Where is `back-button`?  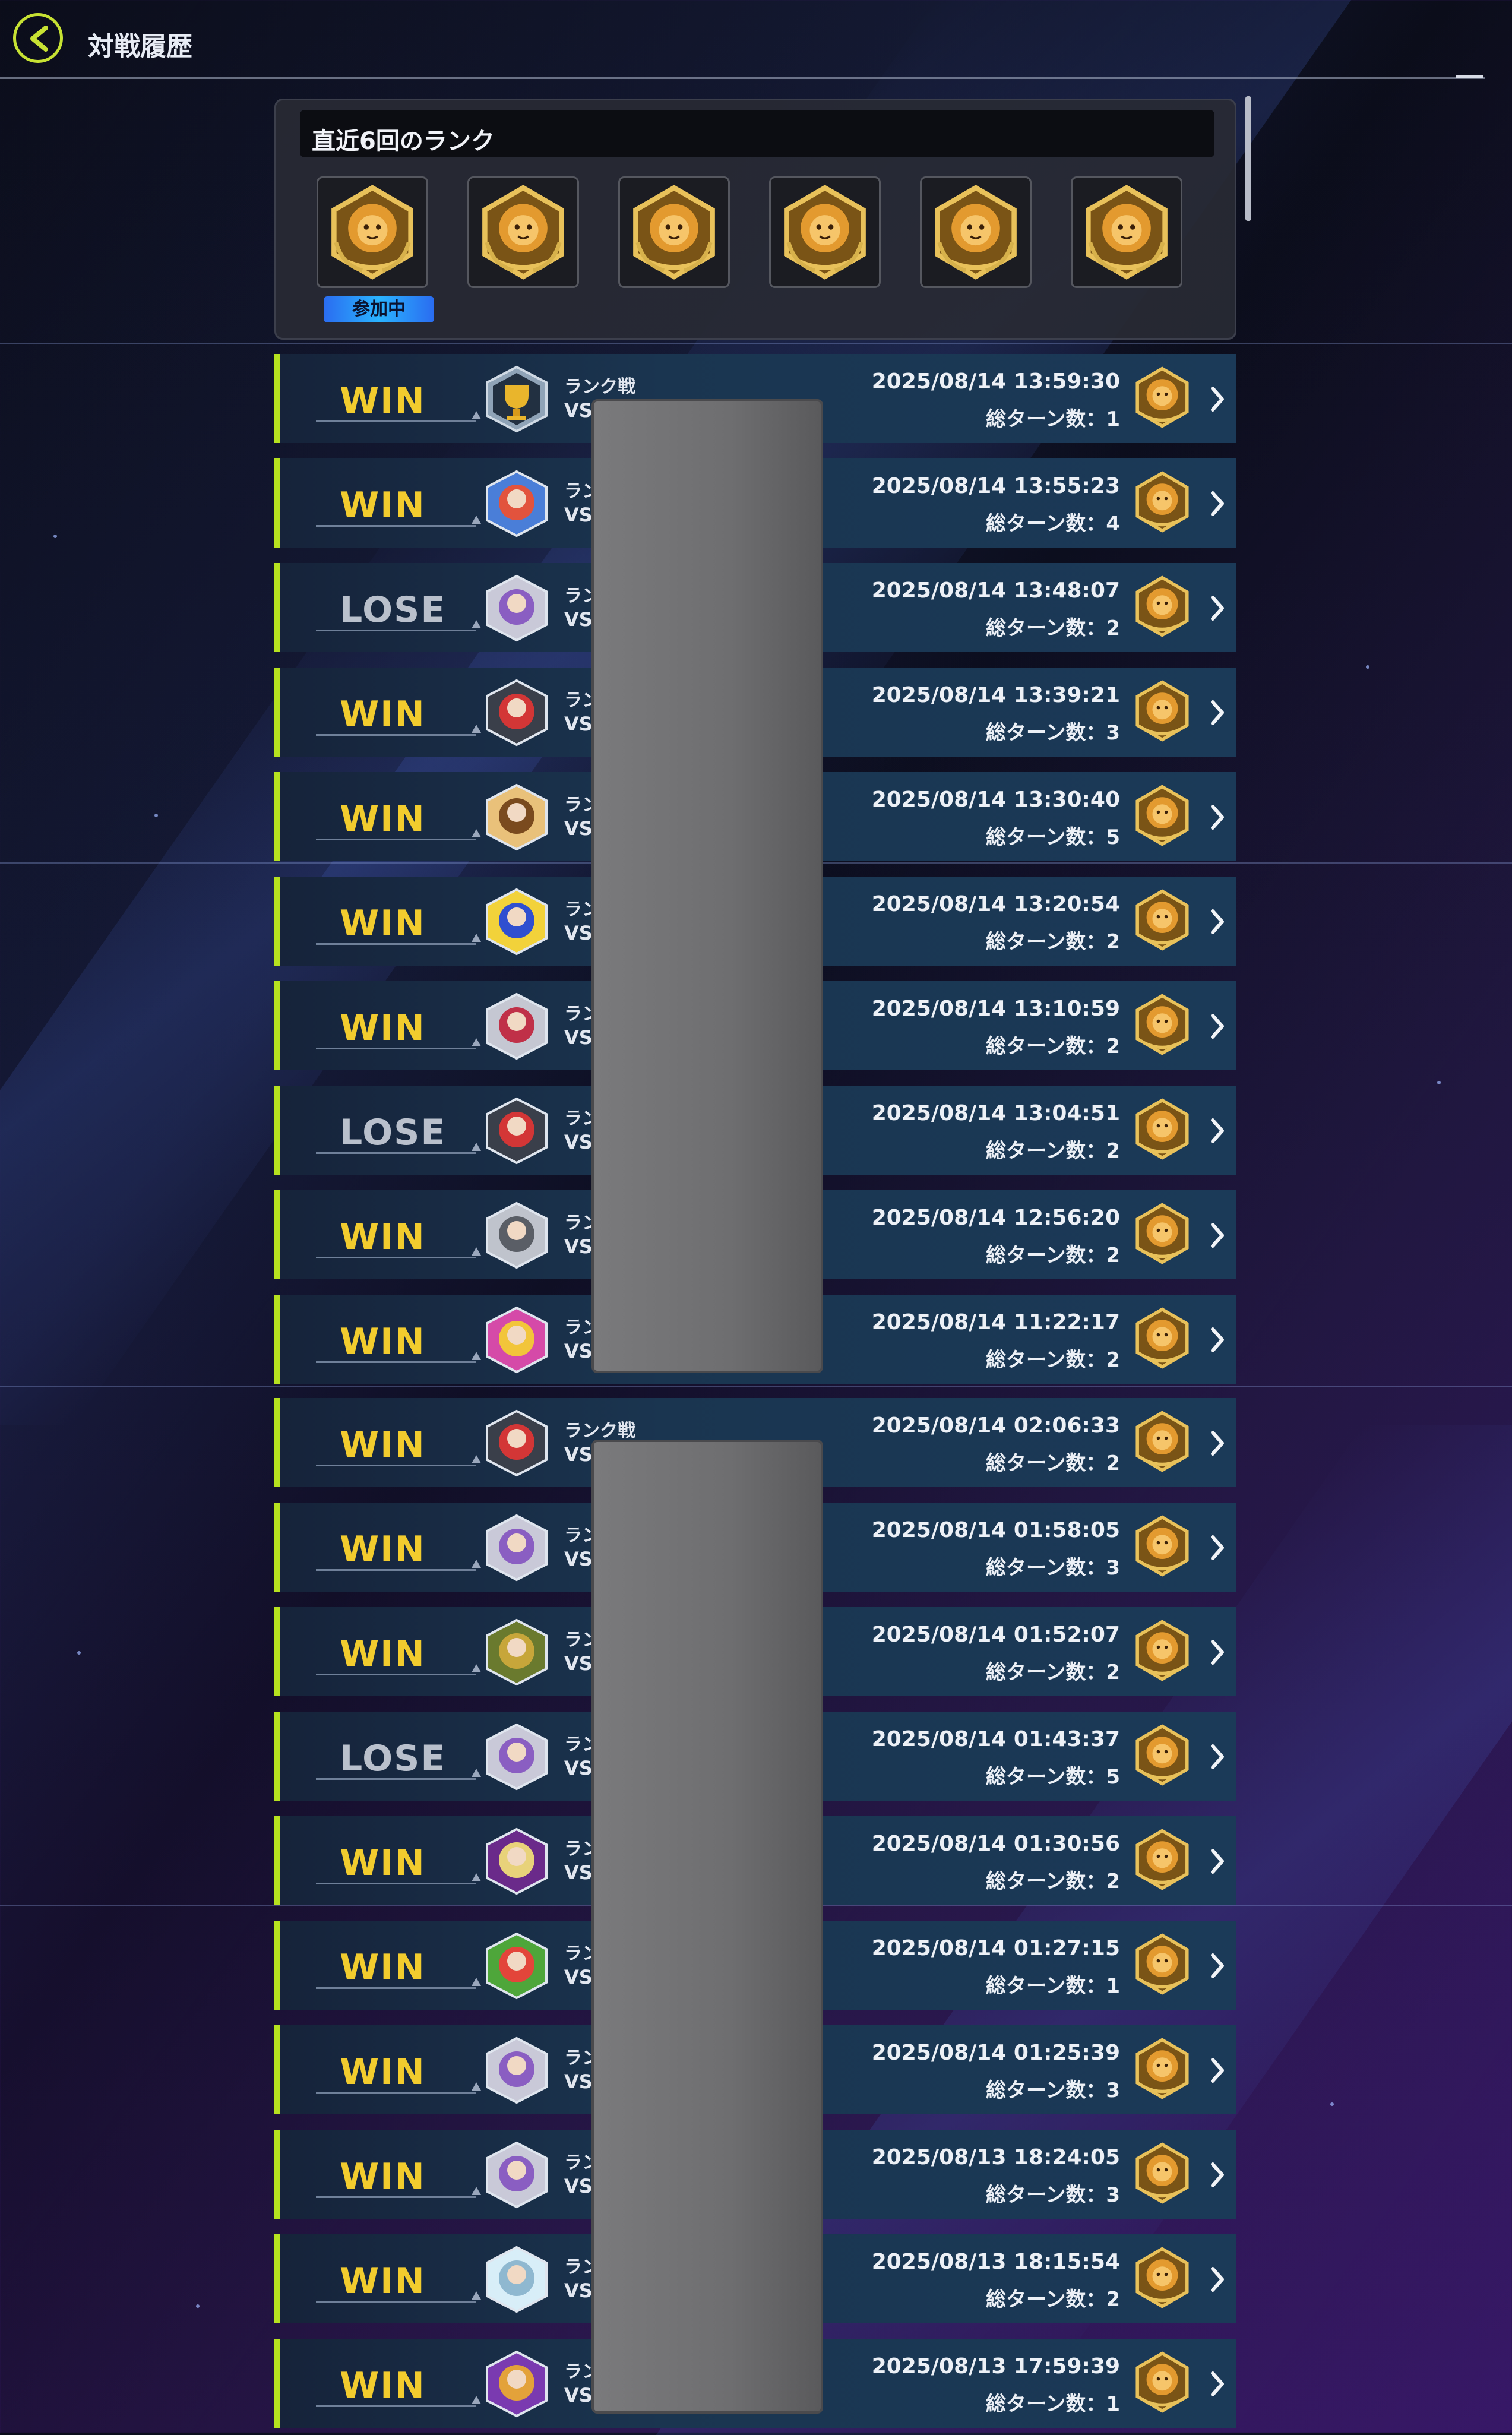 back-button is located at coordinates (38, 38).